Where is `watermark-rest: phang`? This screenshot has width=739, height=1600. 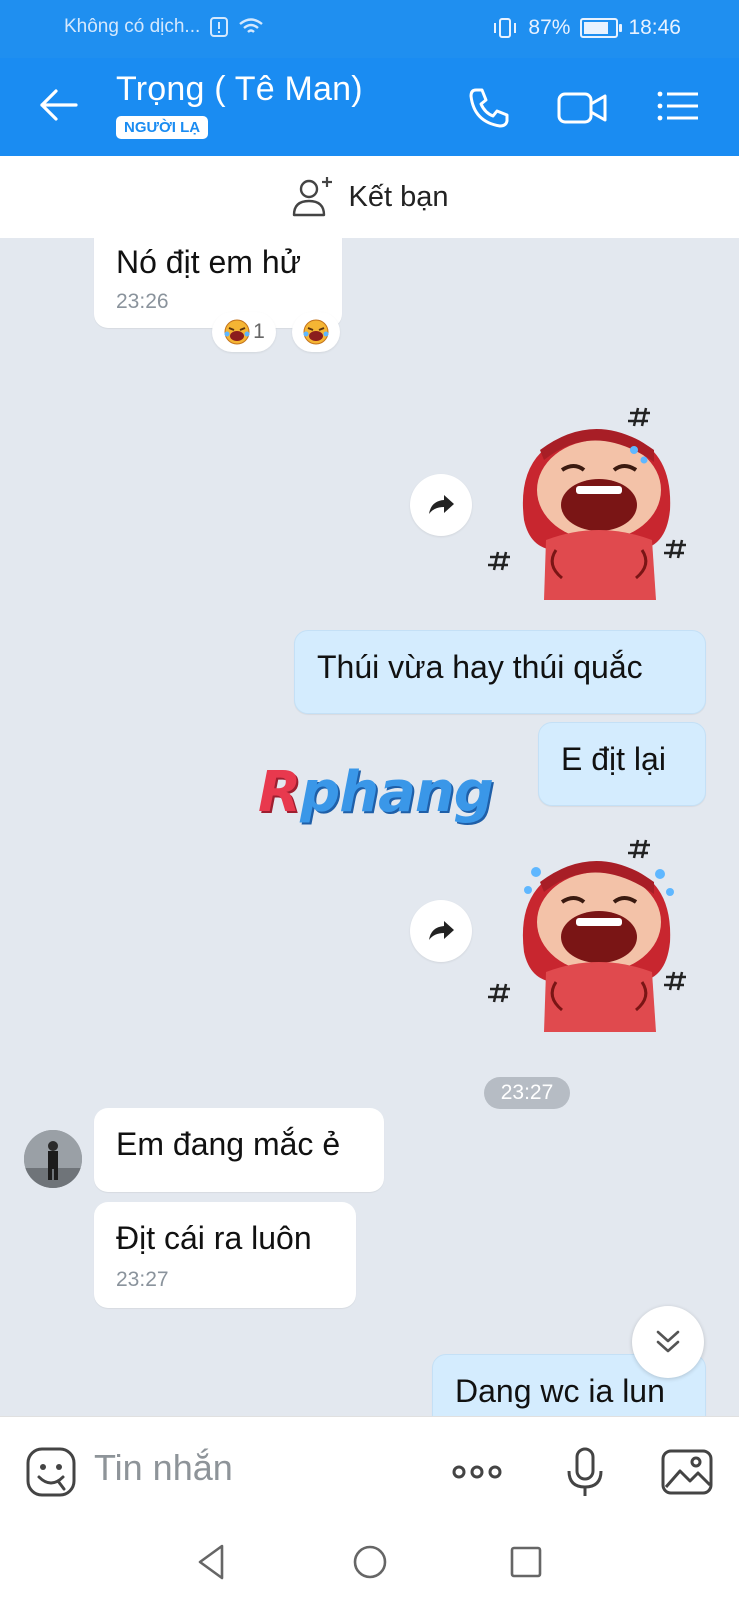
watermark-rest: phang is located at coordinates (397, 792).